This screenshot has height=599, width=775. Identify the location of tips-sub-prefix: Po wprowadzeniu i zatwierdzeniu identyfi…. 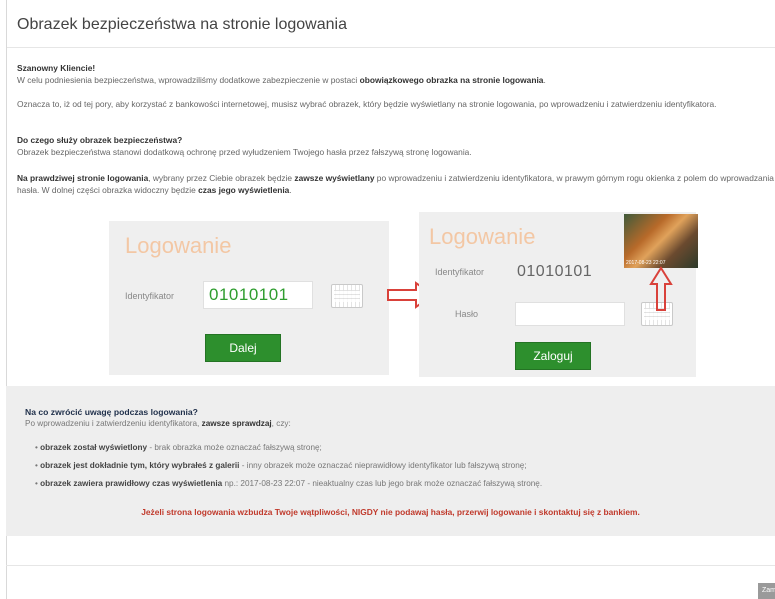
(113, 423).